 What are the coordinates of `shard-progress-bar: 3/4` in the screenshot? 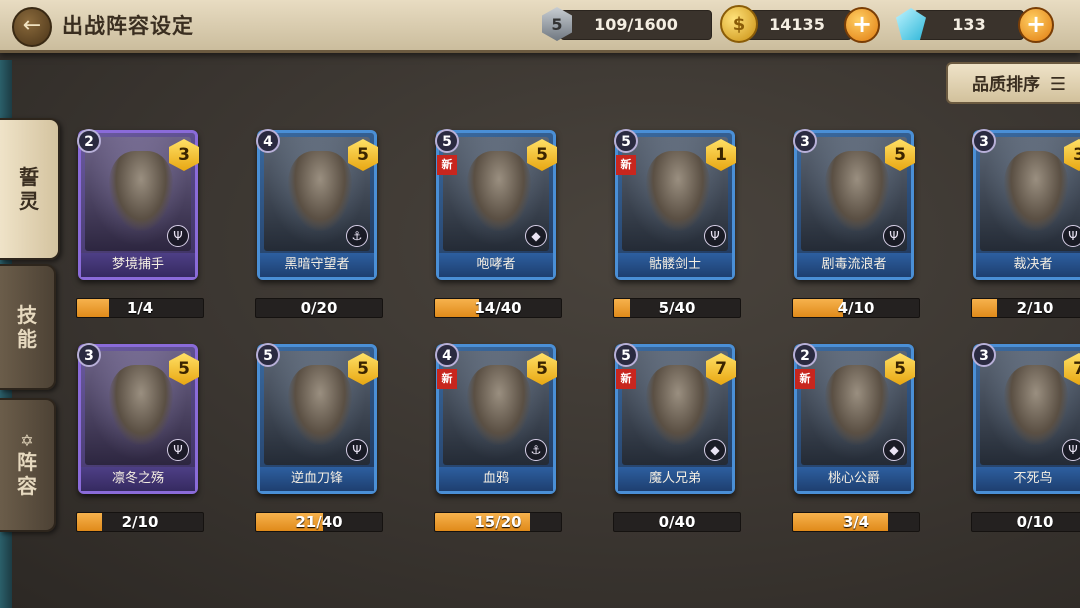 It's located at (856, 522).